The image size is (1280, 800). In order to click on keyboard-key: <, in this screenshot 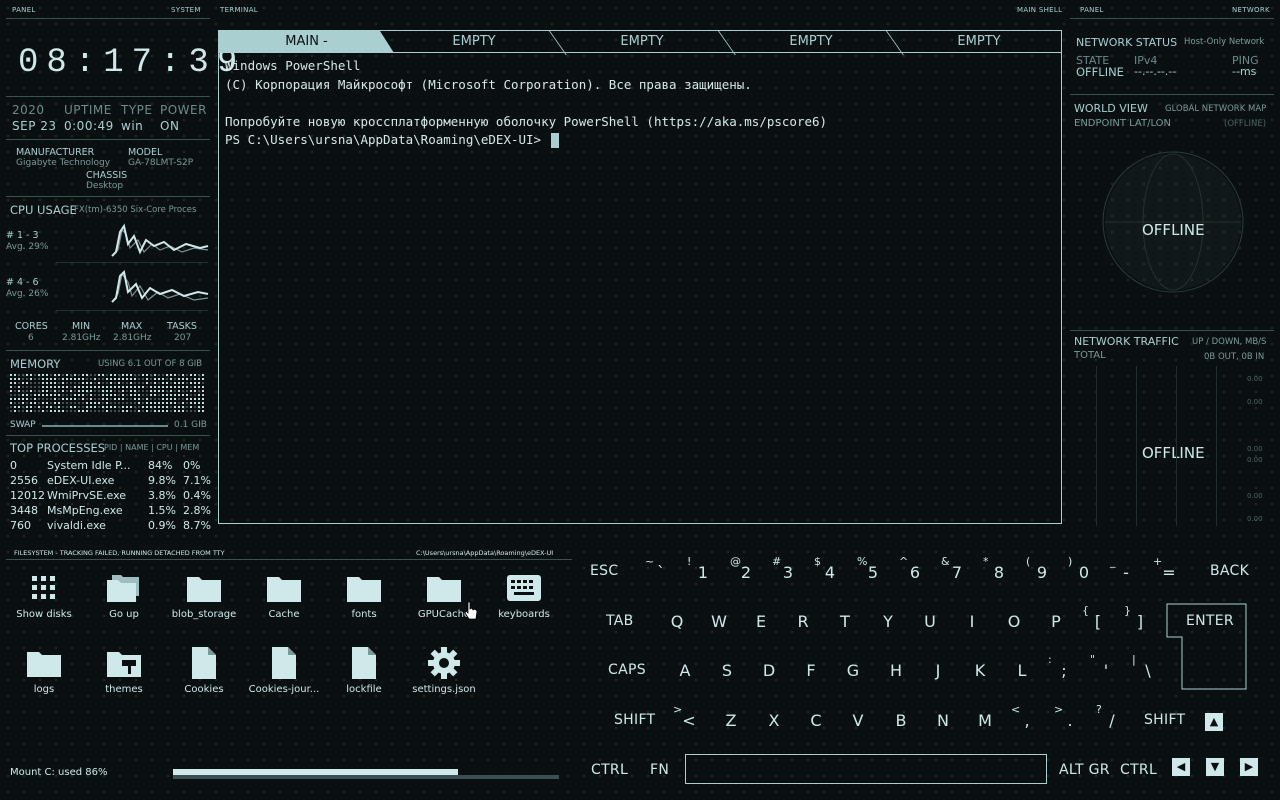, I will do `click(1027, 716)`.